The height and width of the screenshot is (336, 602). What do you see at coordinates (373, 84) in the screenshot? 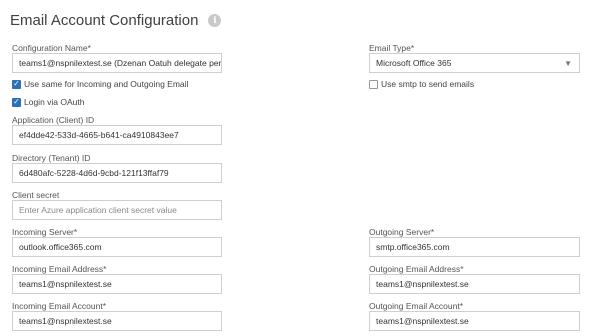
I see `use-smtp-checkbox` at bounding box center [373, 84].